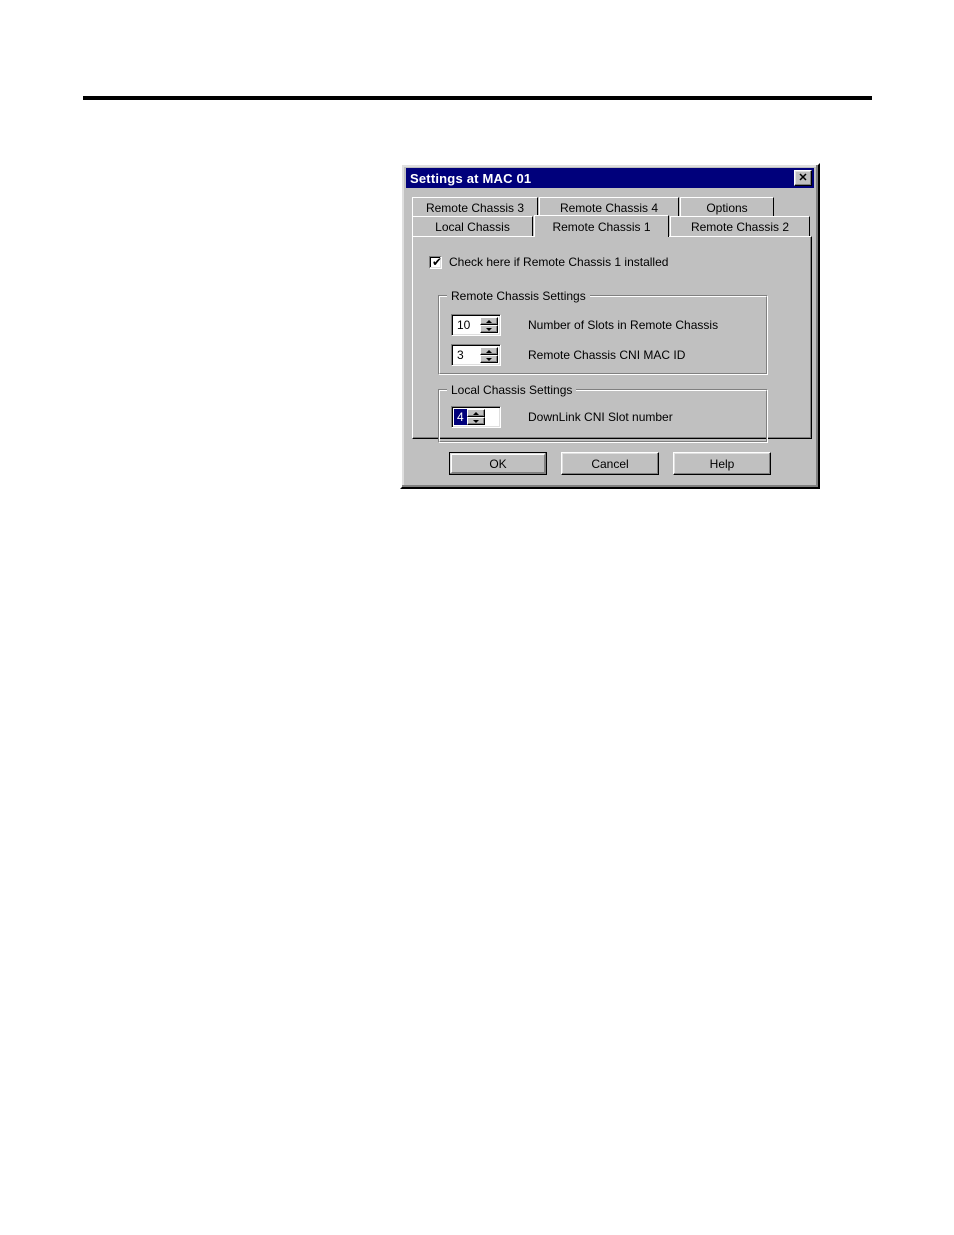 The image size is (954, 1235). Describe the element at coordinates (460, 417) in the screenshot. I see `downlink-cni-slot-value: 4` at that location.